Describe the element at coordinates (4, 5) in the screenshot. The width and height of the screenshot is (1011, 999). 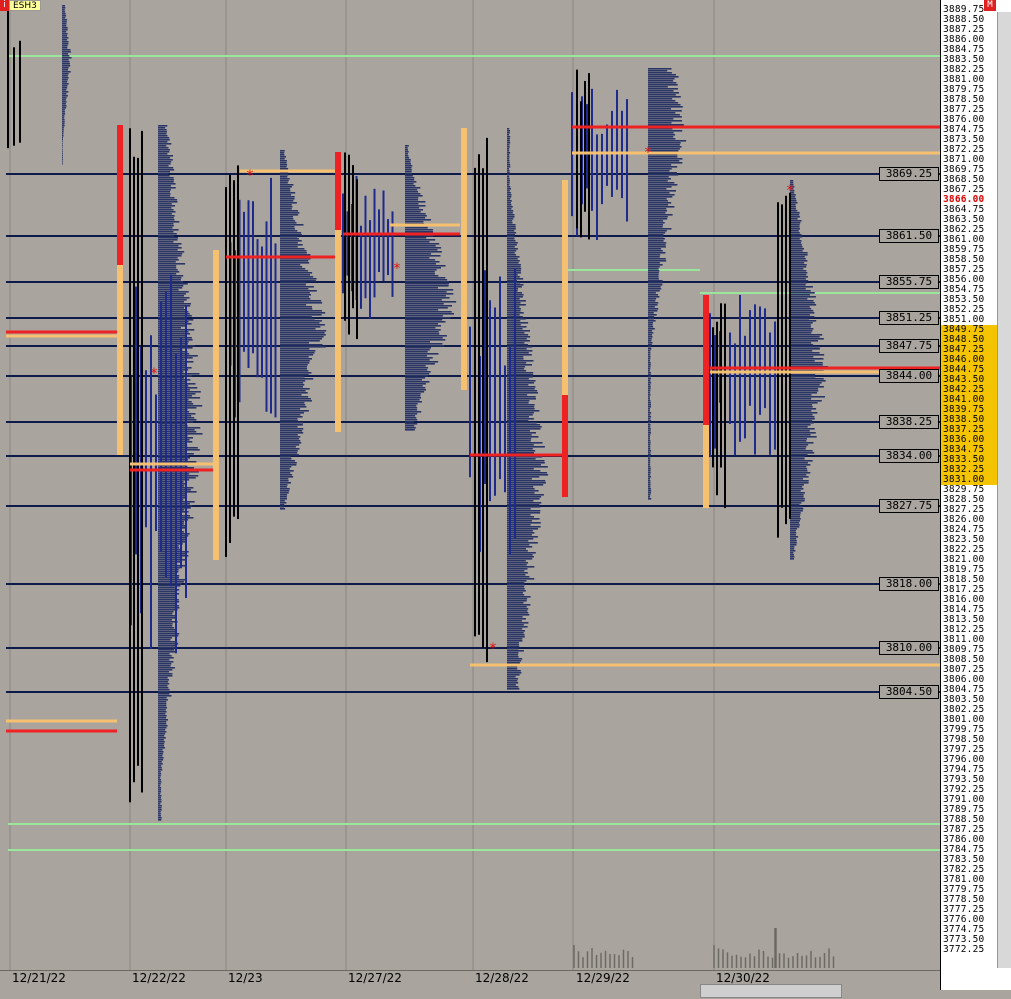
I see `info-icon: i` at that location.